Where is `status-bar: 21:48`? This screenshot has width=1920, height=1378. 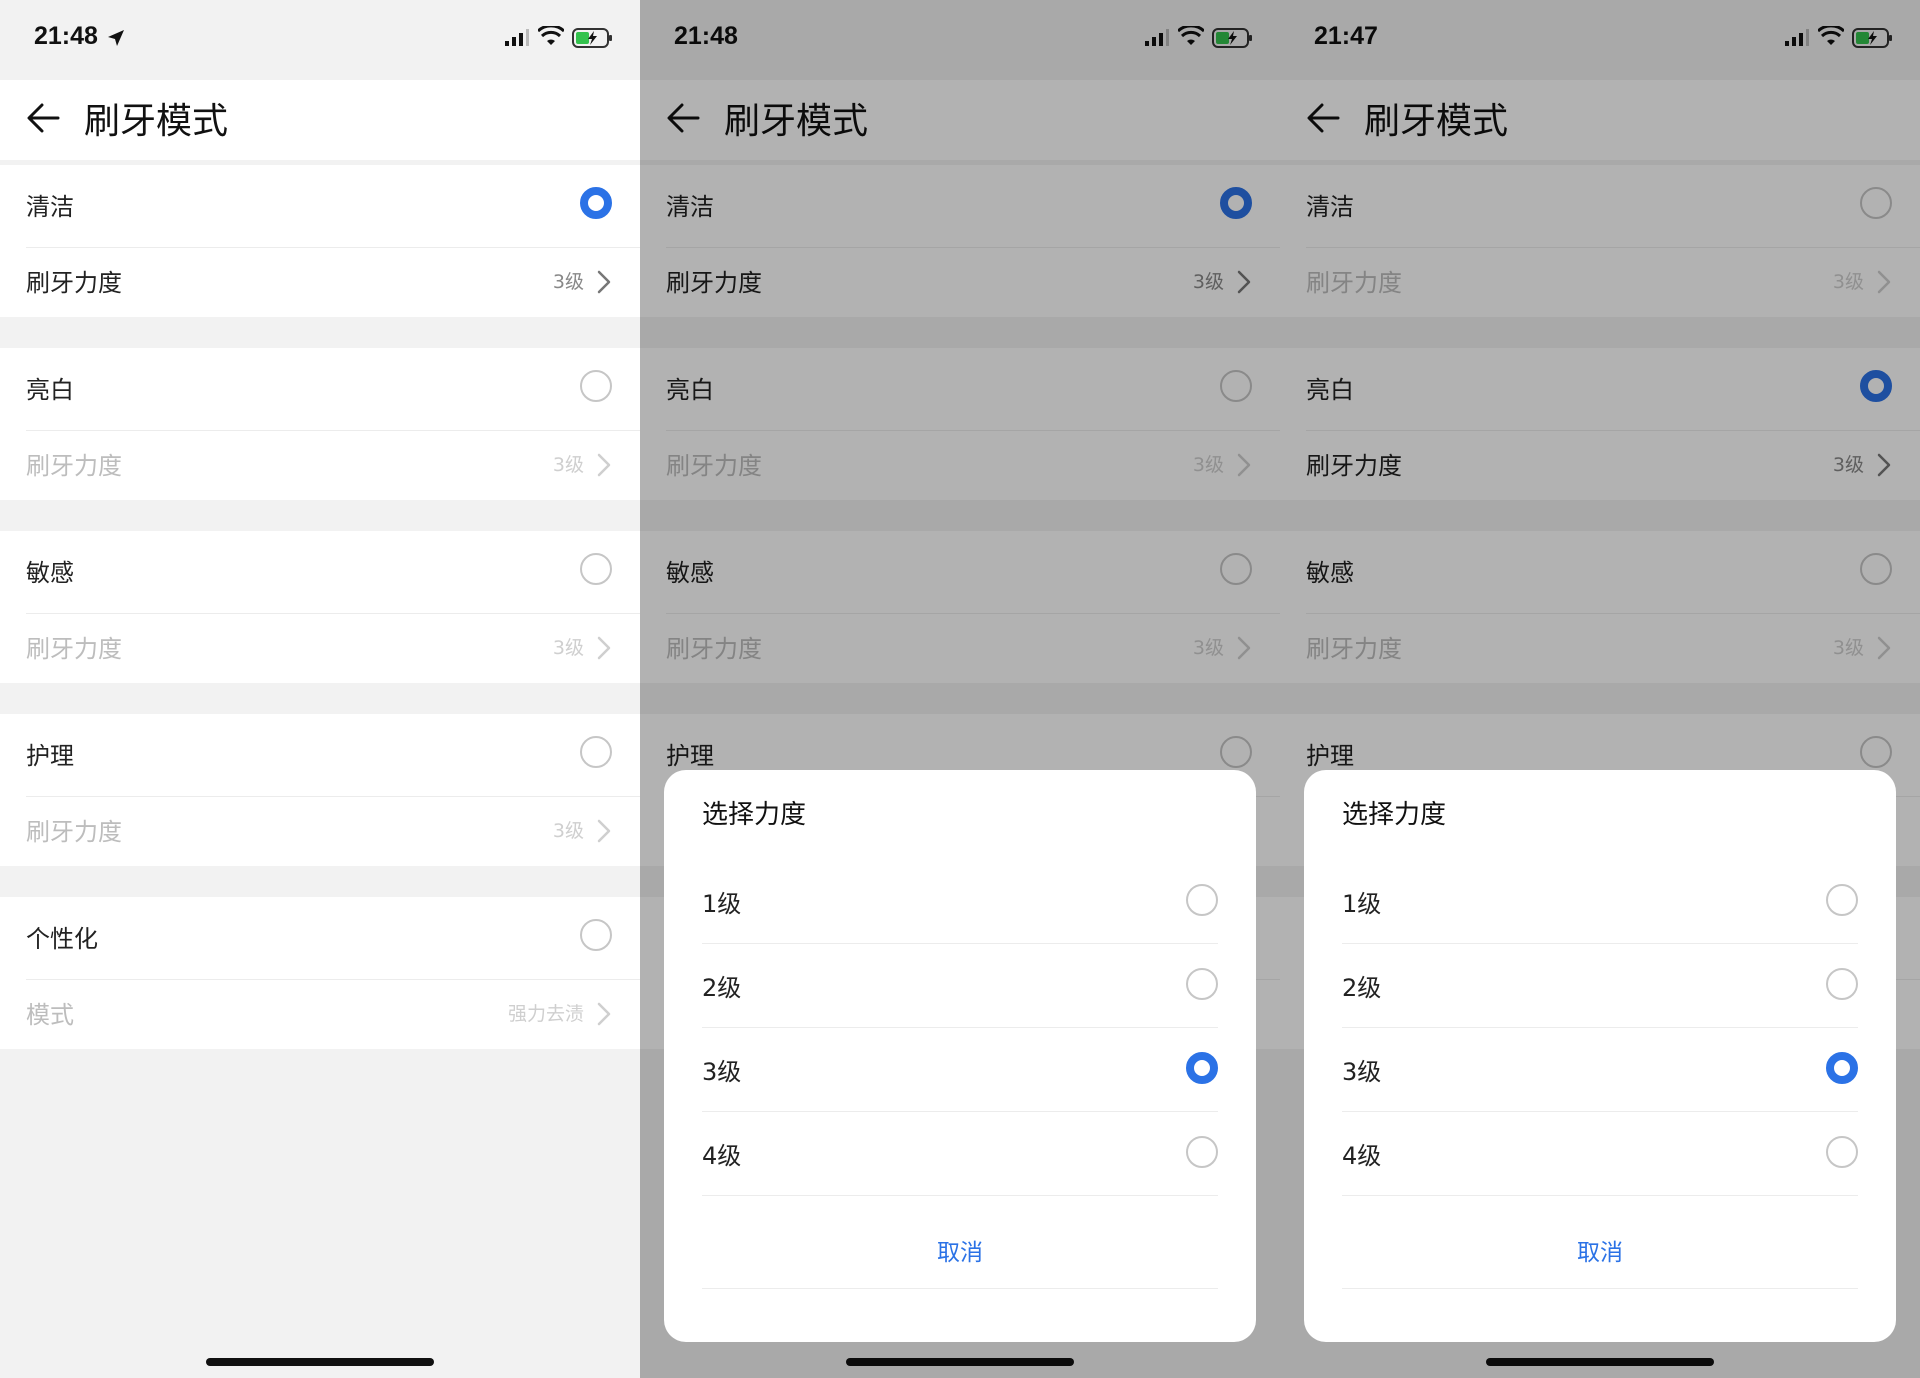
status-bar: 21:48 is located at coordinates (320, 40).